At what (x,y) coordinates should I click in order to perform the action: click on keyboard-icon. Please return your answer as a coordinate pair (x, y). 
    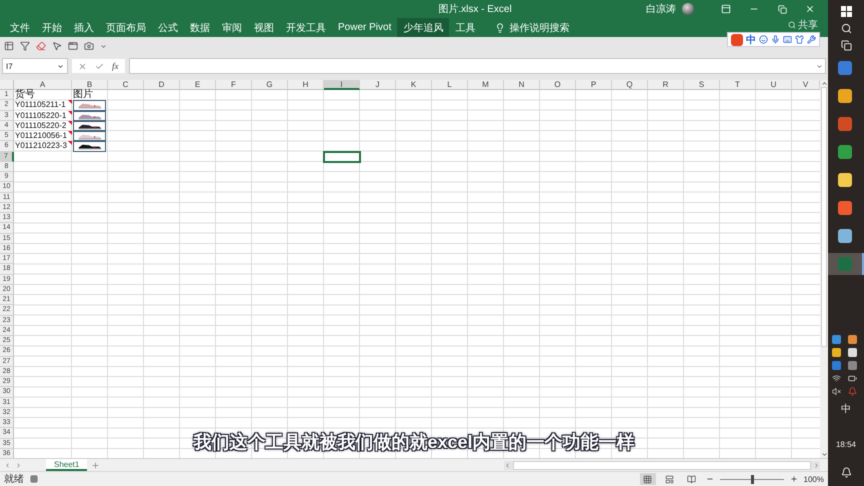
    Looking at the image, I should click on (787, 39).